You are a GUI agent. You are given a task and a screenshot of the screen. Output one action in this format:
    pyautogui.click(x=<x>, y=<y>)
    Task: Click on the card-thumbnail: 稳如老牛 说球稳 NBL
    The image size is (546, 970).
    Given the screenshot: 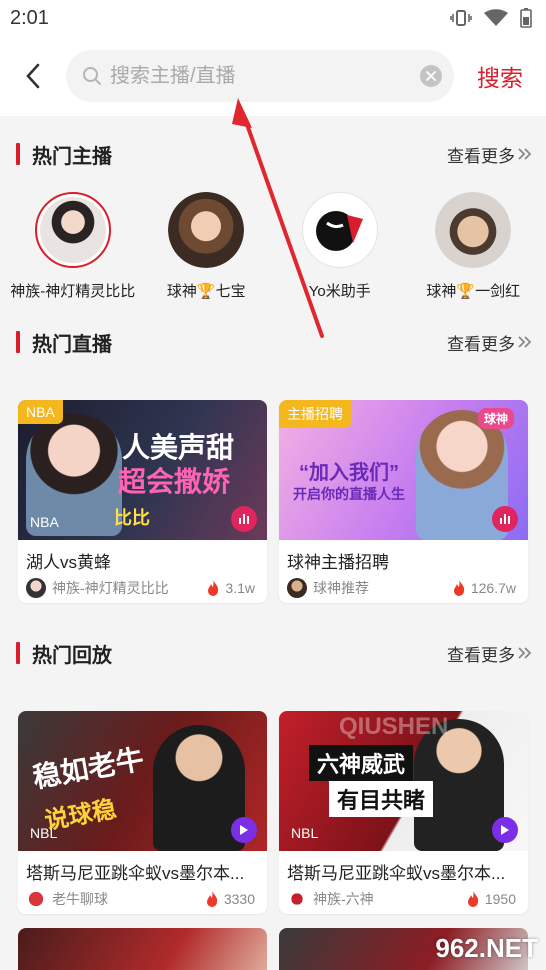 What is the action you would take?
    pyautogui.click(x=142, y=781)
    